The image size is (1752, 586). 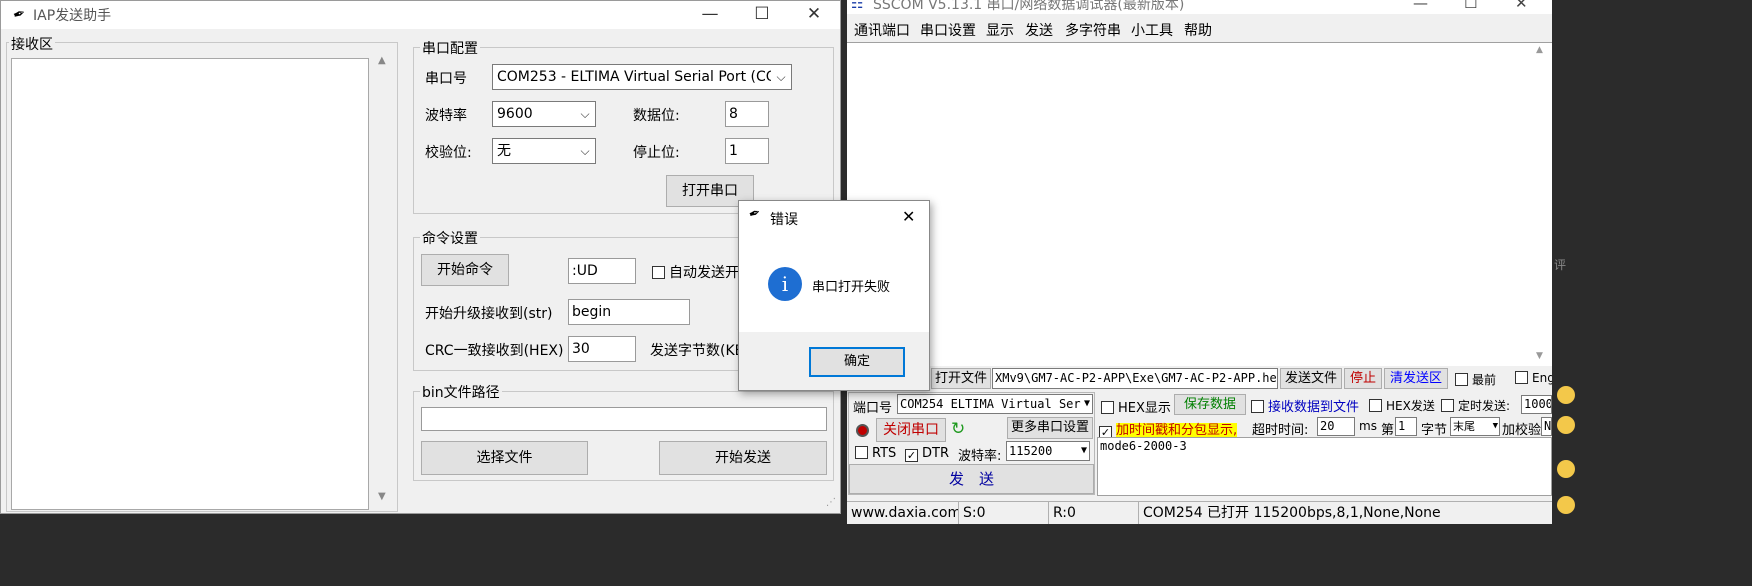 I want to click on bin-path-input, so click(x=624, y=419).